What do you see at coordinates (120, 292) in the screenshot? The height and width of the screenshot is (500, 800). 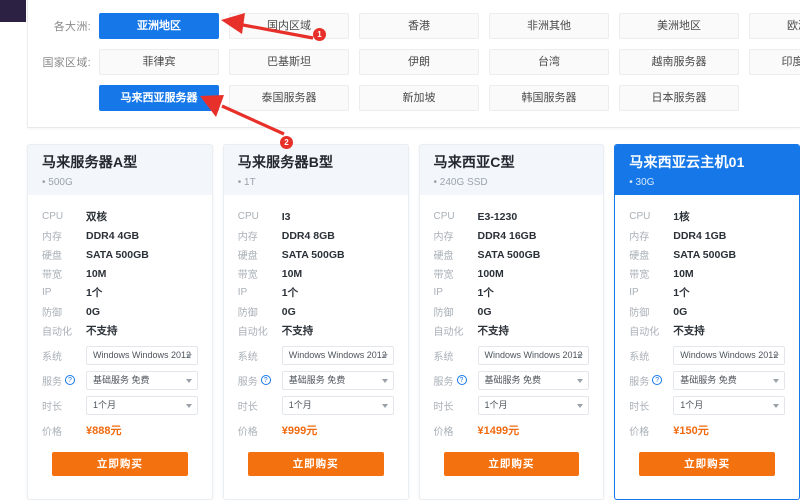 I see `spec-row-ip: IP 1个` at bounding box center [120, 292].